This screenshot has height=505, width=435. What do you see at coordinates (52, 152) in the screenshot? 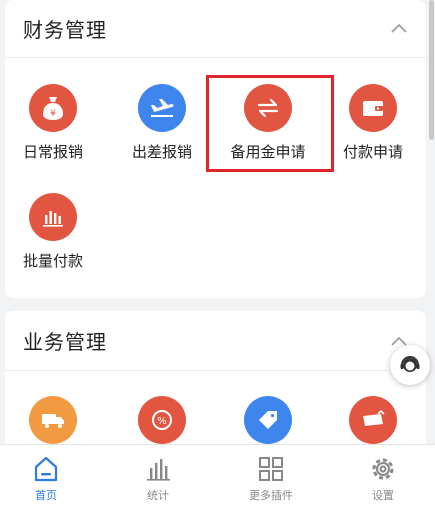
I see `finance-item-label: 日常报销` at bounding box center [52, 152].